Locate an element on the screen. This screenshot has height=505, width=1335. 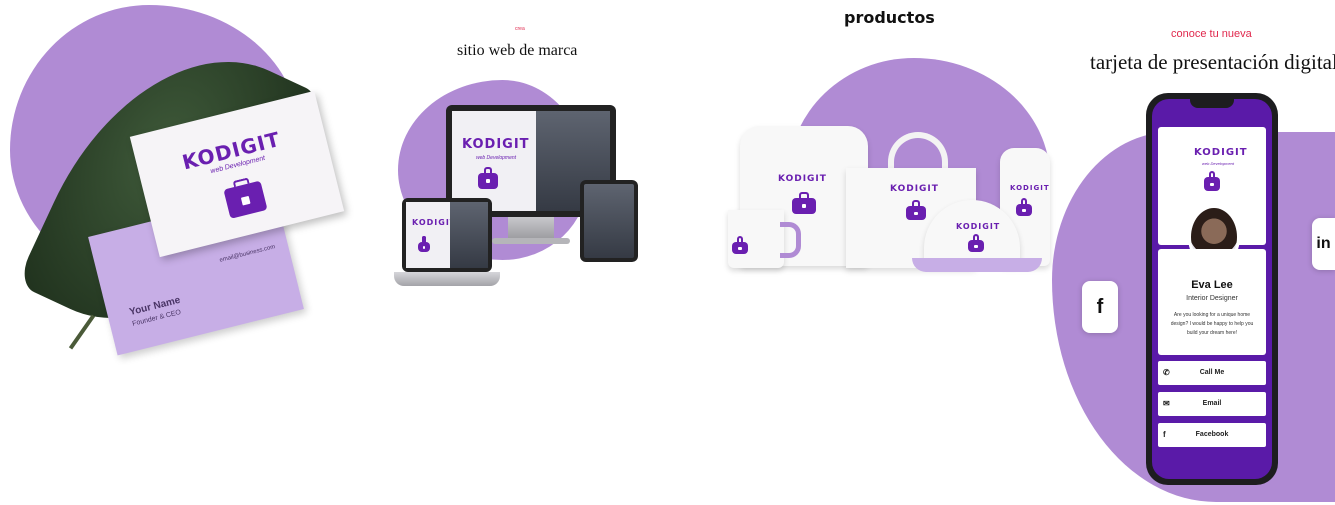
email-button: ✉ Email is located at coordinates (1212, 404).